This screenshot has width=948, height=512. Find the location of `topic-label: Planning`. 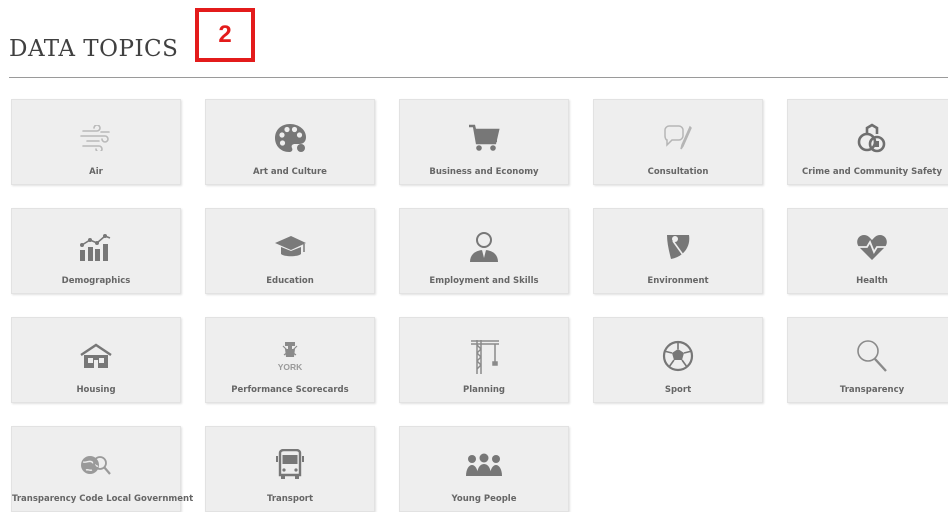

topic-label: Planning is located at coordinates (484, 390).